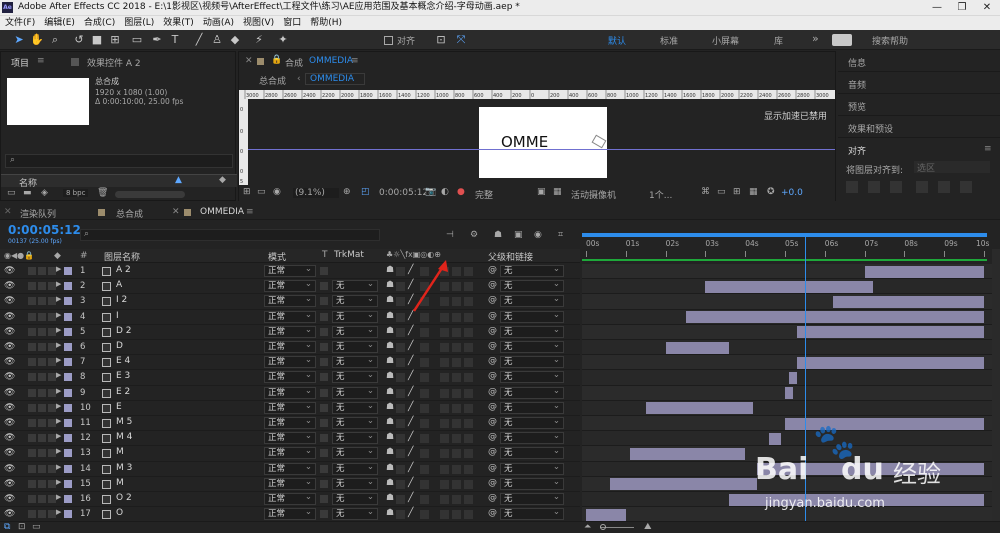 The height and width of the screenshot is (533, 1000). I want to click on comp-settings-icon: ▦, so click(753, 192).